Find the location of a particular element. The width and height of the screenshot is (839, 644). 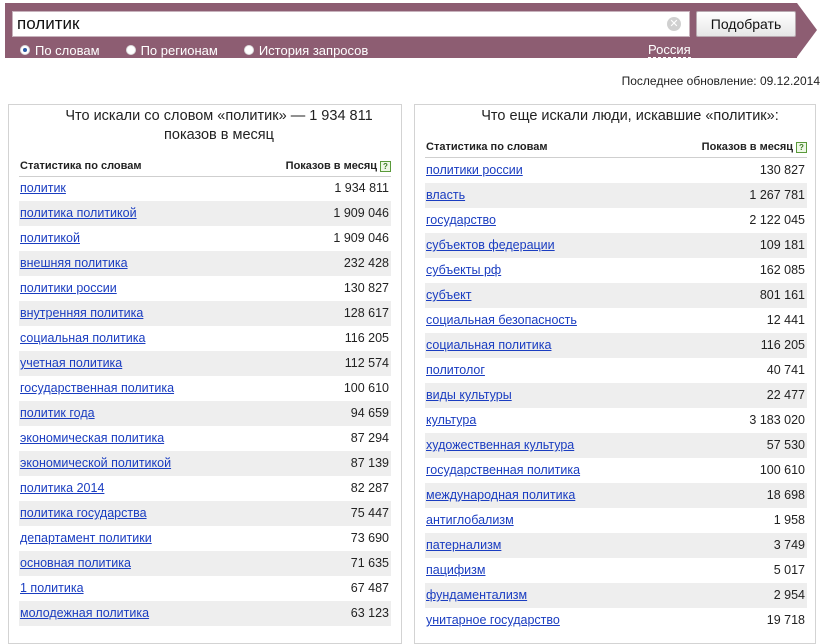

impressions-count: 18 698 is located at coordinates (785, 495).